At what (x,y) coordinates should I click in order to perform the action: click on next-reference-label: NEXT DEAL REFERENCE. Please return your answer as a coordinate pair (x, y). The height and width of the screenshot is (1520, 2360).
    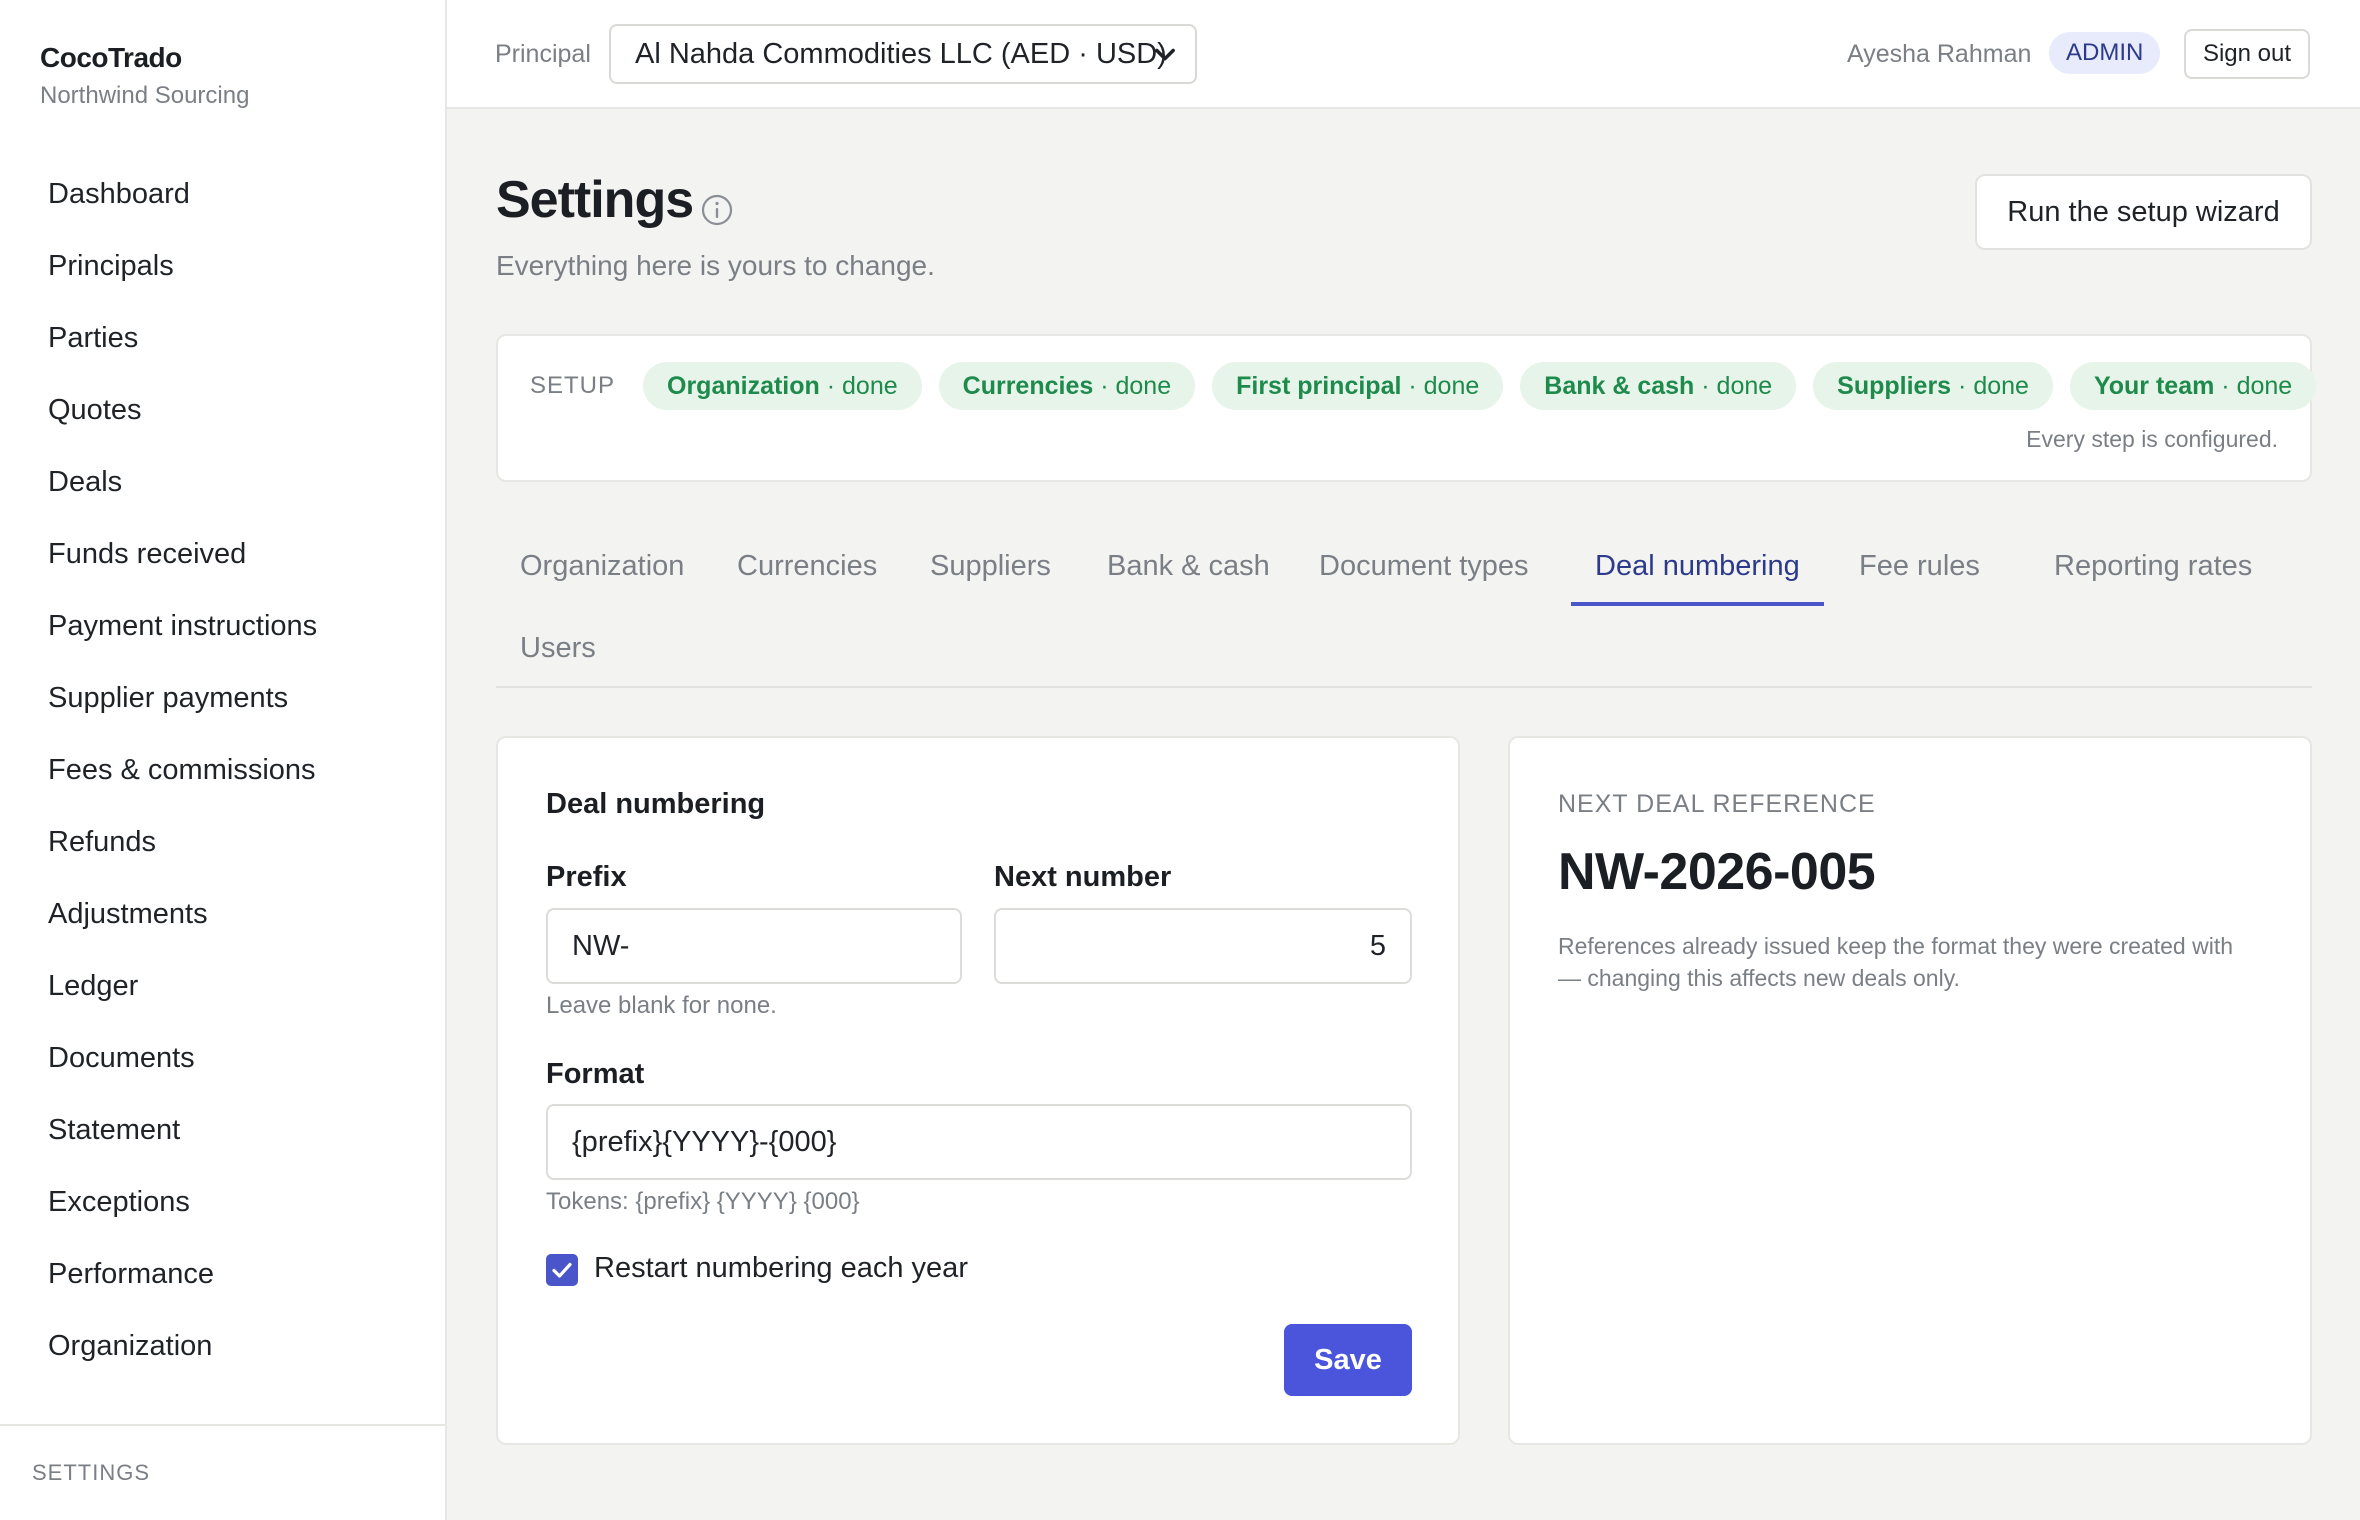
    Looking at the image, I should click on (1717, 804).